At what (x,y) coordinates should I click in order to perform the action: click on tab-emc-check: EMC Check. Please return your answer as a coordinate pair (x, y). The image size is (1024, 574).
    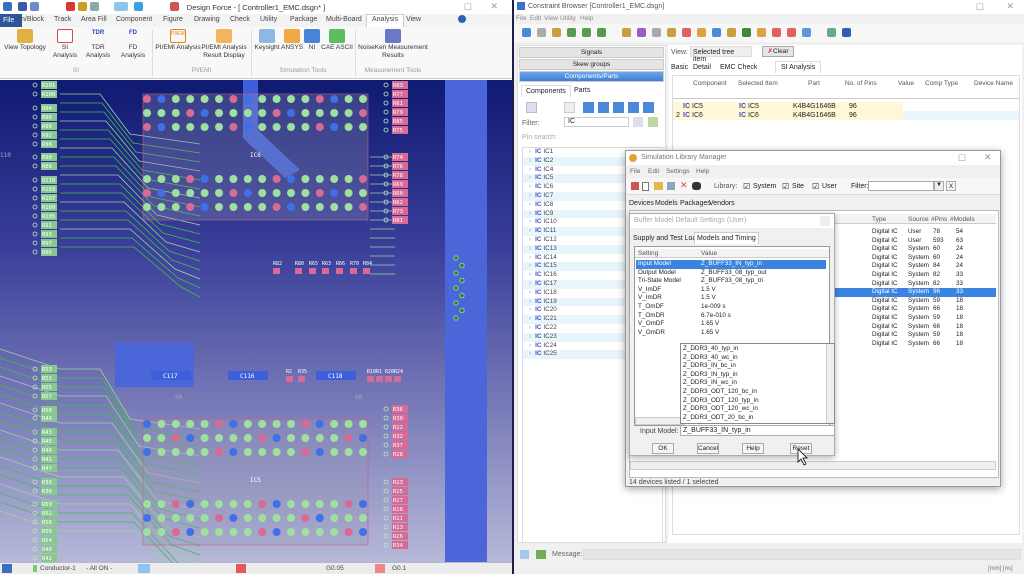
    Looking at the image, I should click on (738, 67).